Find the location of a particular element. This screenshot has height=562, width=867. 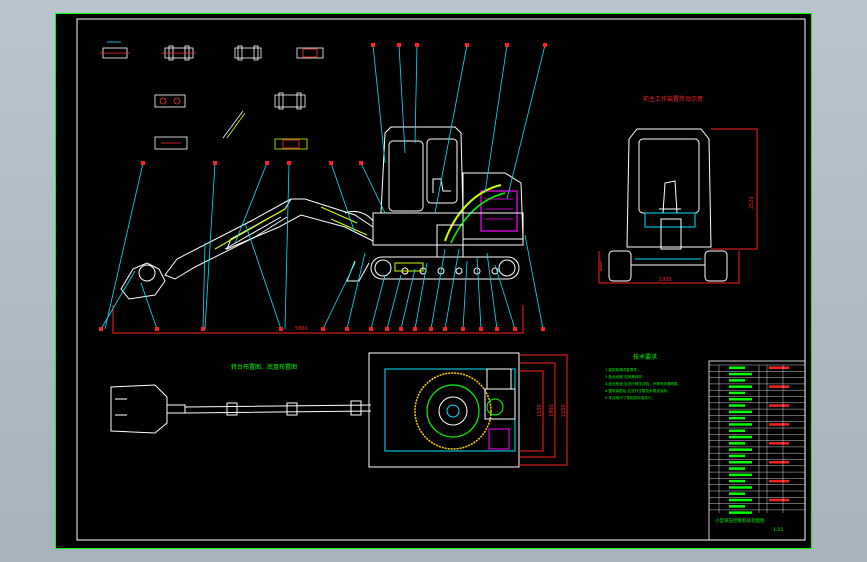

pin-detail-group is located at coordinates (212, 95).